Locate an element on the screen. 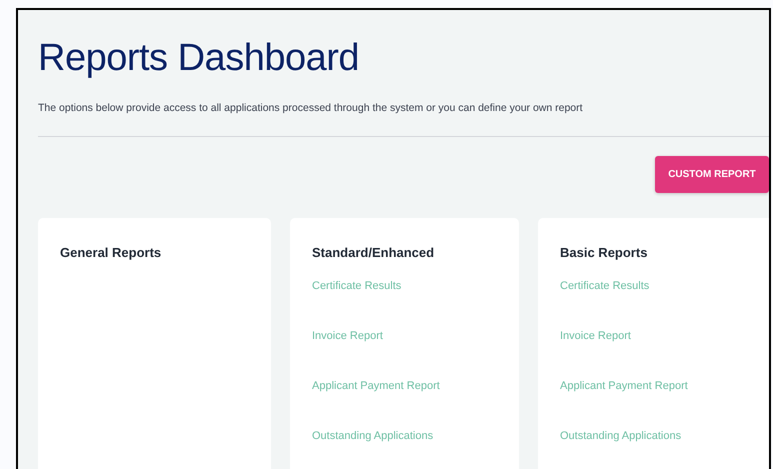 This screenshot has width=773, height=469. custom-report-button: CUSTOM REPORT is located at coordinates (712, 174).